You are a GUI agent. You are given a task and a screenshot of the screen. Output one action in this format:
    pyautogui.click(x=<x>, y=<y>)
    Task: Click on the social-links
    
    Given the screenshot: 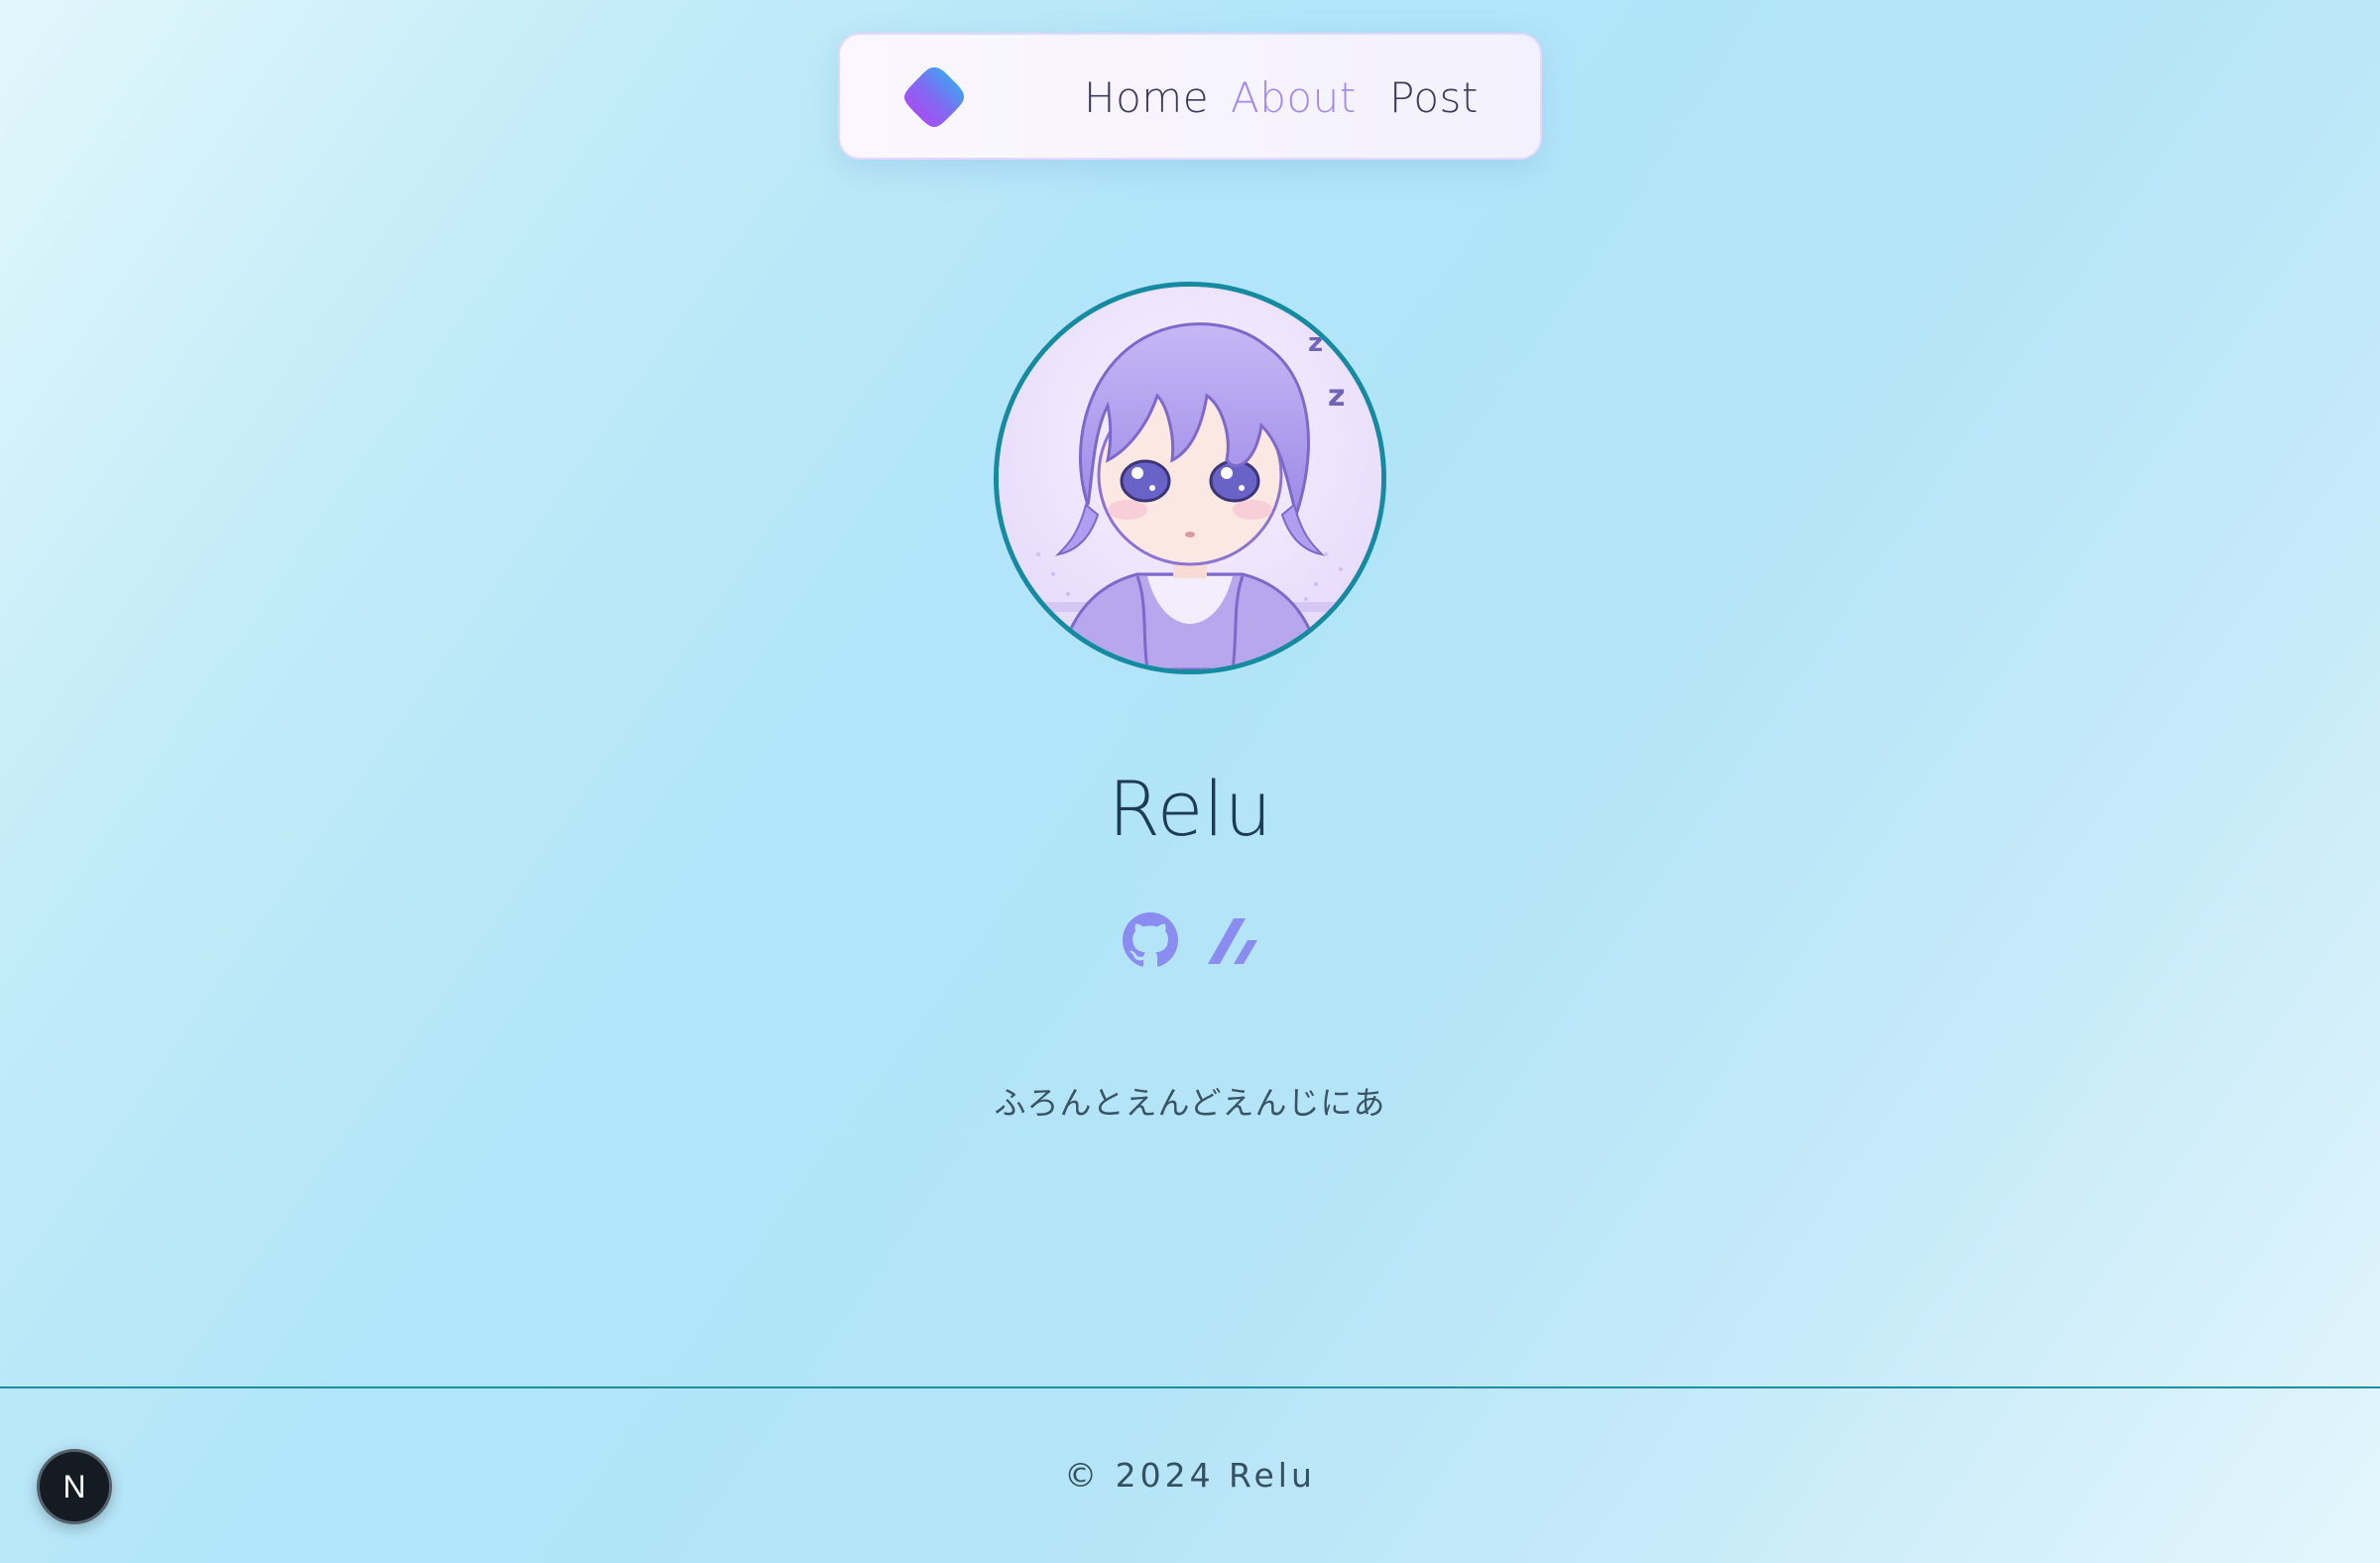 What is the action you would take?
    pyautogui.click(x=1192, y=940)
    